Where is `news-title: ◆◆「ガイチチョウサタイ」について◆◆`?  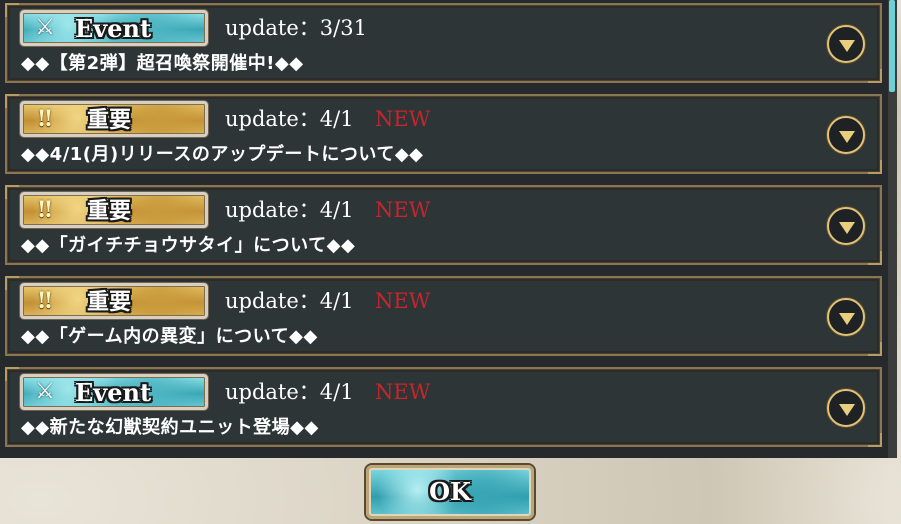
news-title: ◆◆「ガイチチョウサタイ」について◆◆ is located at coordinates (188, 245).